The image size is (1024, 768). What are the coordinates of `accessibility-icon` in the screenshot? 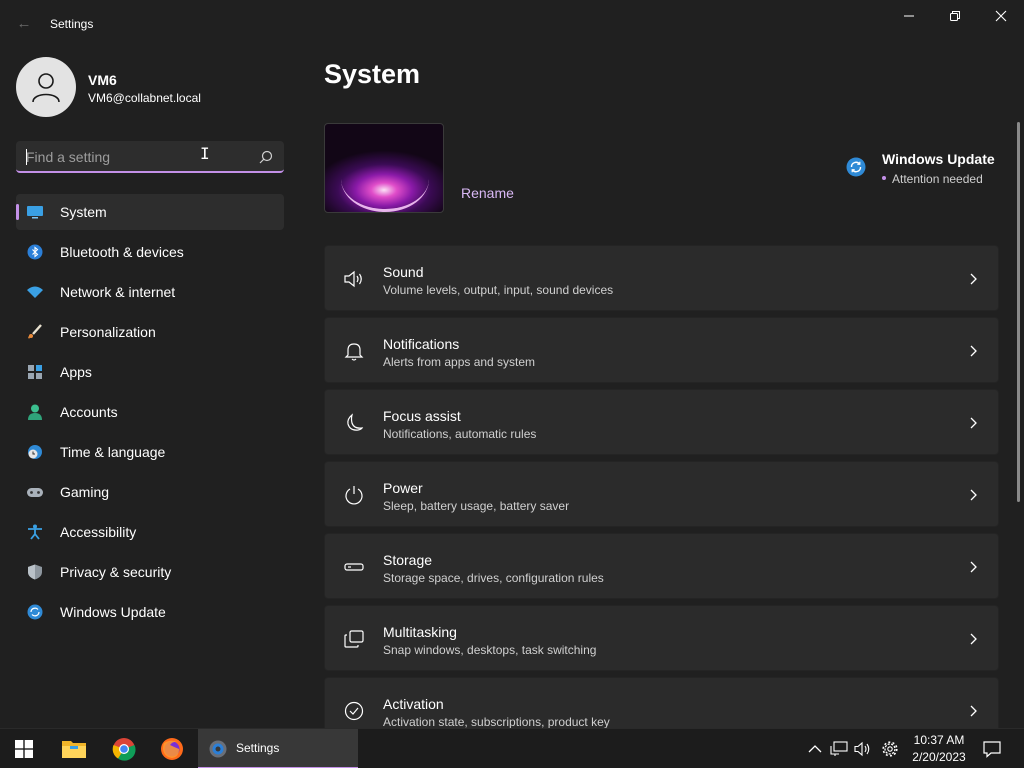 It's located at (35, 532).